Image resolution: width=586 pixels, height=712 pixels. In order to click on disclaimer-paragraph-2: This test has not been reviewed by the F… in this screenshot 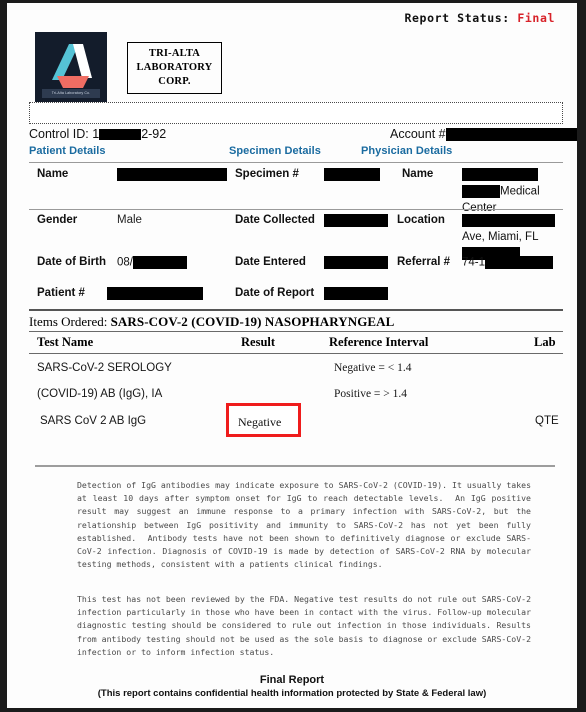, I will do `click(306, 625)`.